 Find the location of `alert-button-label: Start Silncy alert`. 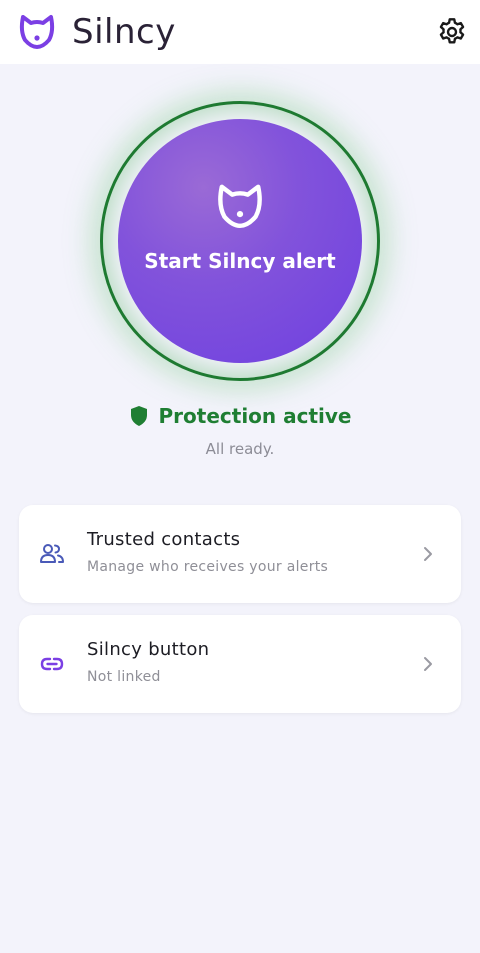

alert-button-label: Start Silncy alert is located at coordinates (240, 261).